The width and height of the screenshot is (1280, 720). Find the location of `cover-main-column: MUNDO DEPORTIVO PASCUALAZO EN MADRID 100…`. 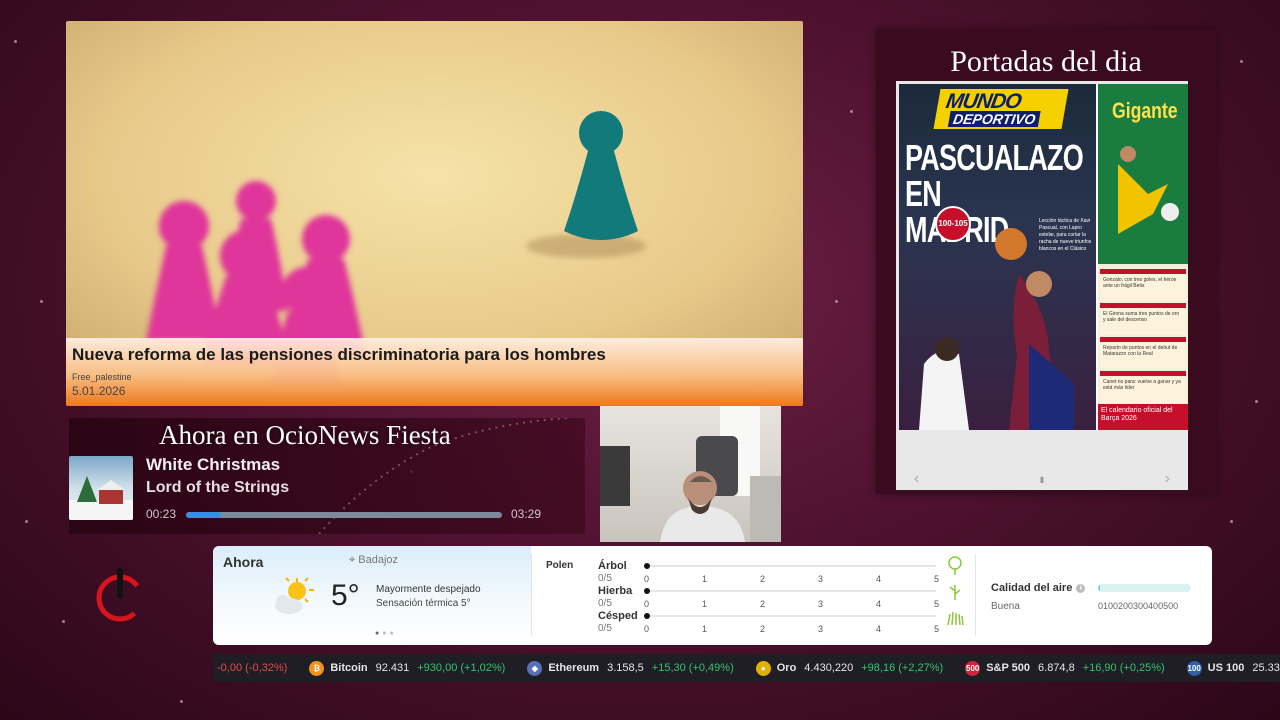

cover-main-column: MUNDO DEPORTIVO PASCUALAZO EN MADRID 100… is located at coordinates (997, 257).